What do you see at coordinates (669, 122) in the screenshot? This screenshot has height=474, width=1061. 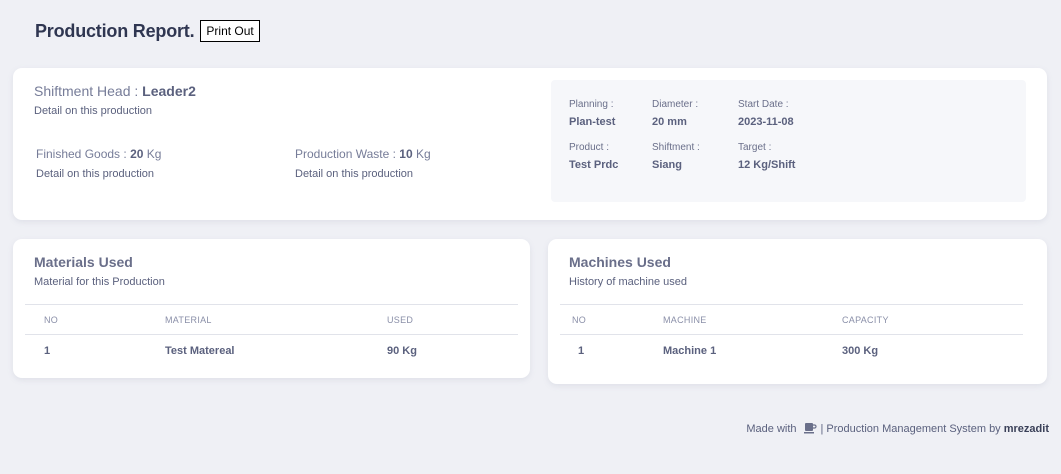 I see `info-diameter-value: 20 mm` at bounding box center [669, 122].